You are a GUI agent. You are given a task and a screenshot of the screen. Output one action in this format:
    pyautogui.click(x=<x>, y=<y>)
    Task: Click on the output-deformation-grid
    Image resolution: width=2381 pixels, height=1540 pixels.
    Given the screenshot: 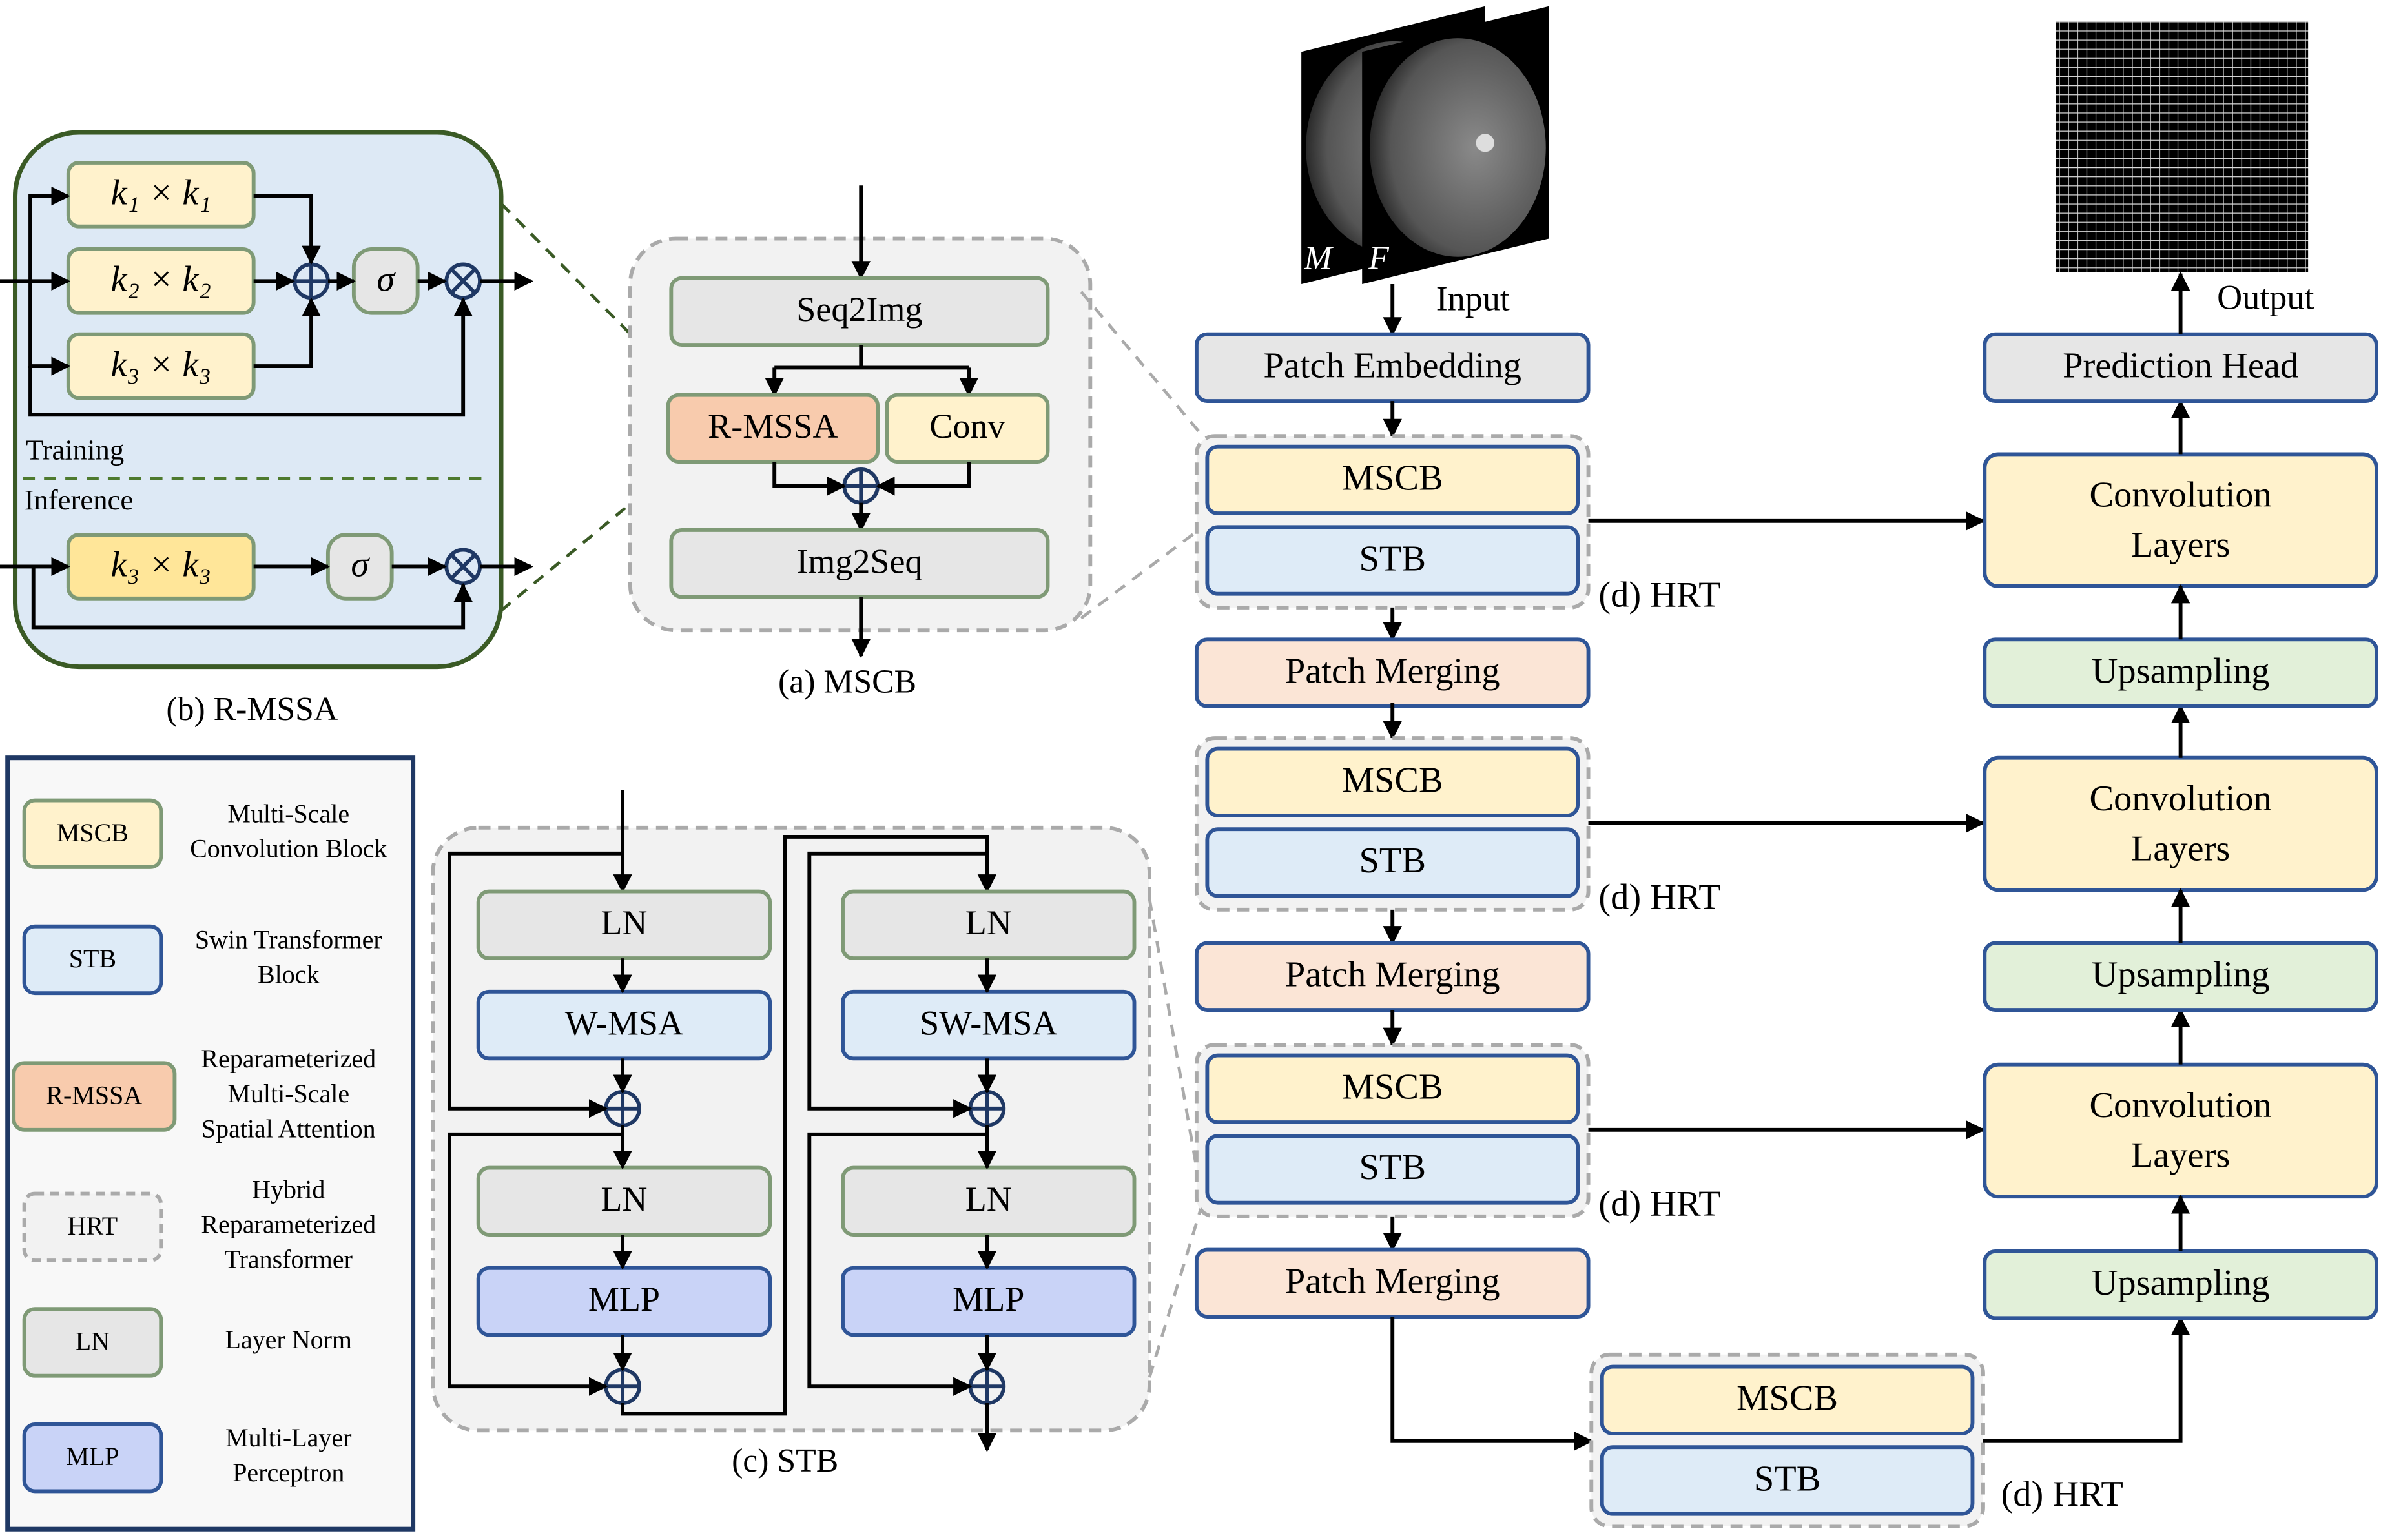 What is the action you would take?
    pyautogui.click(x=2182, y=146)
    